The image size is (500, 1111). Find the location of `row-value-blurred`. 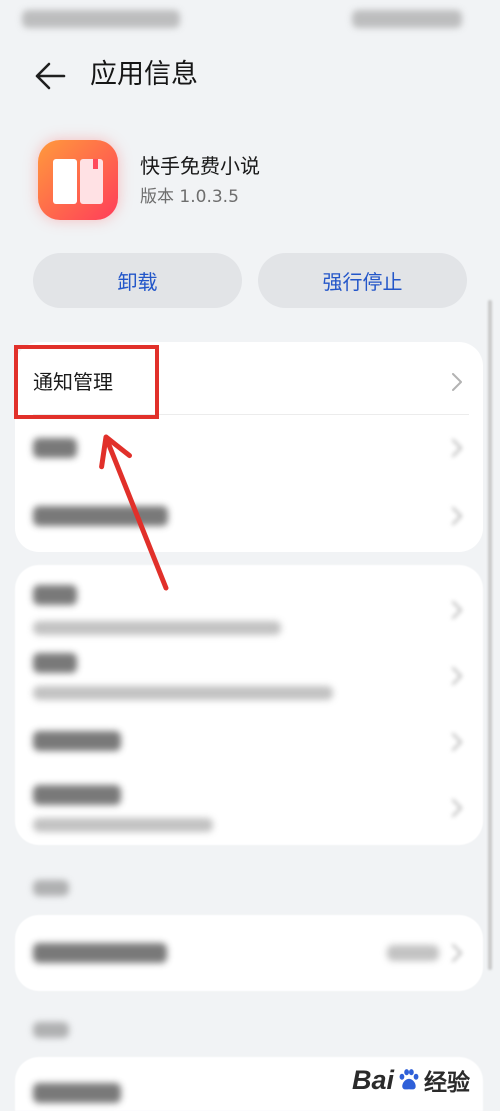

row-value-blurred is located at coordinates (413, 953).